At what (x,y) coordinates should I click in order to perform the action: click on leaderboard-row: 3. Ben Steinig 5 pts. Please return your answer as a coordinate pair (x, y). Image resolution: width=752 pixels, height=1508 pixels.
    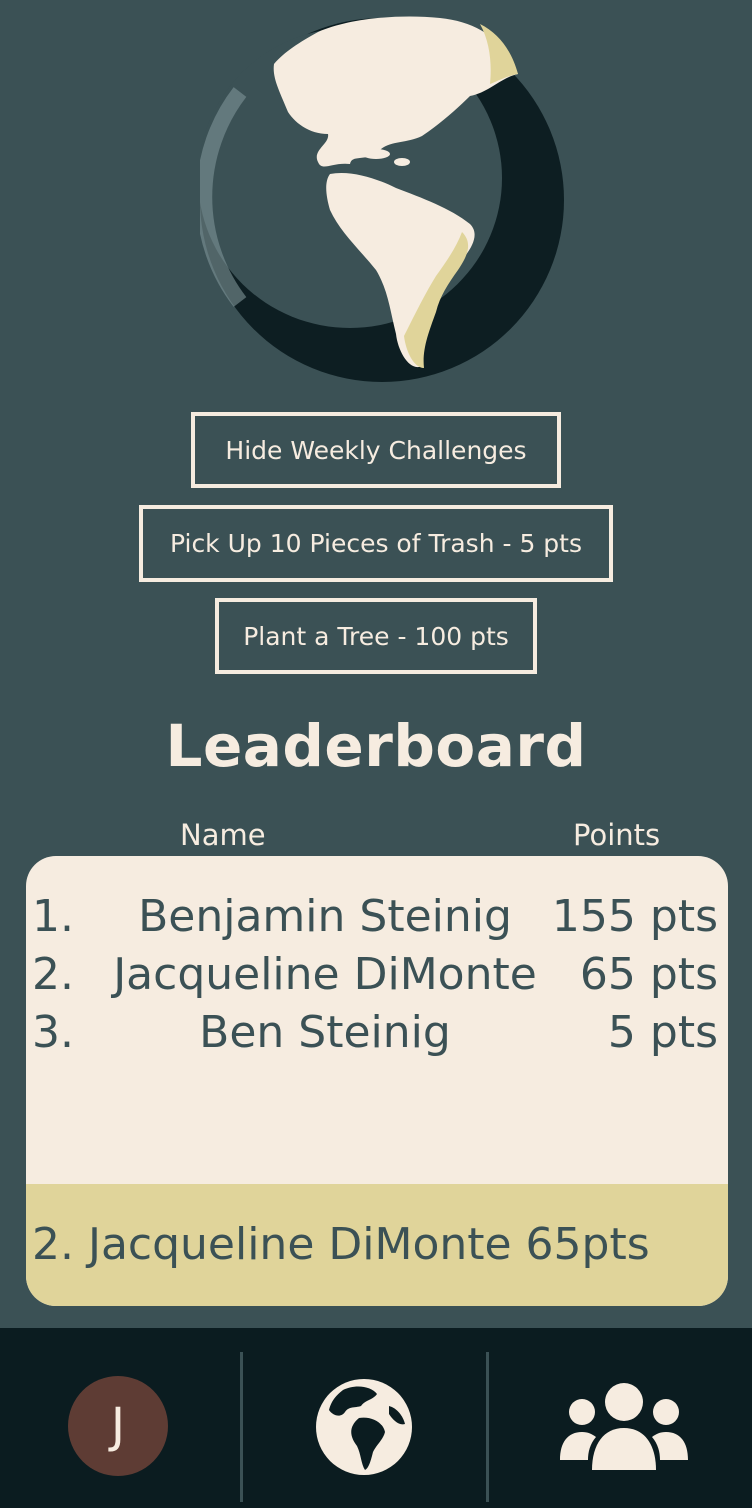
    Looking at the image, I should click on (377, 1033).